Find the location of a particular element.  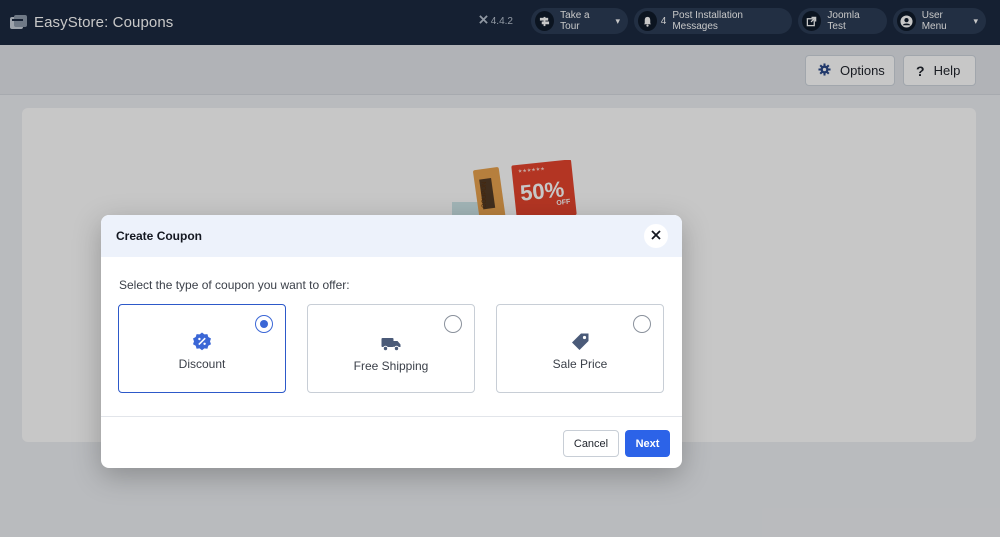

dialog-header: Create Coupon is located at coordinates (391, 236).